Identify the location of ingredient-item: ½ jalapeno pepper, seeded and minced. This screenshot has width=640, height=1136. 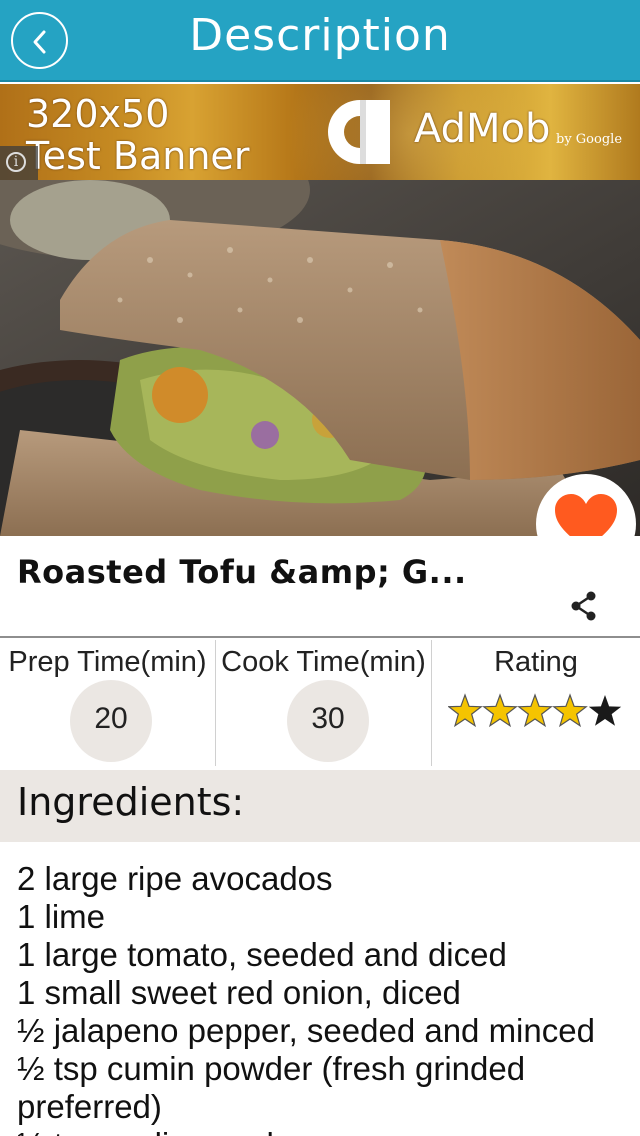
(306, 1030).